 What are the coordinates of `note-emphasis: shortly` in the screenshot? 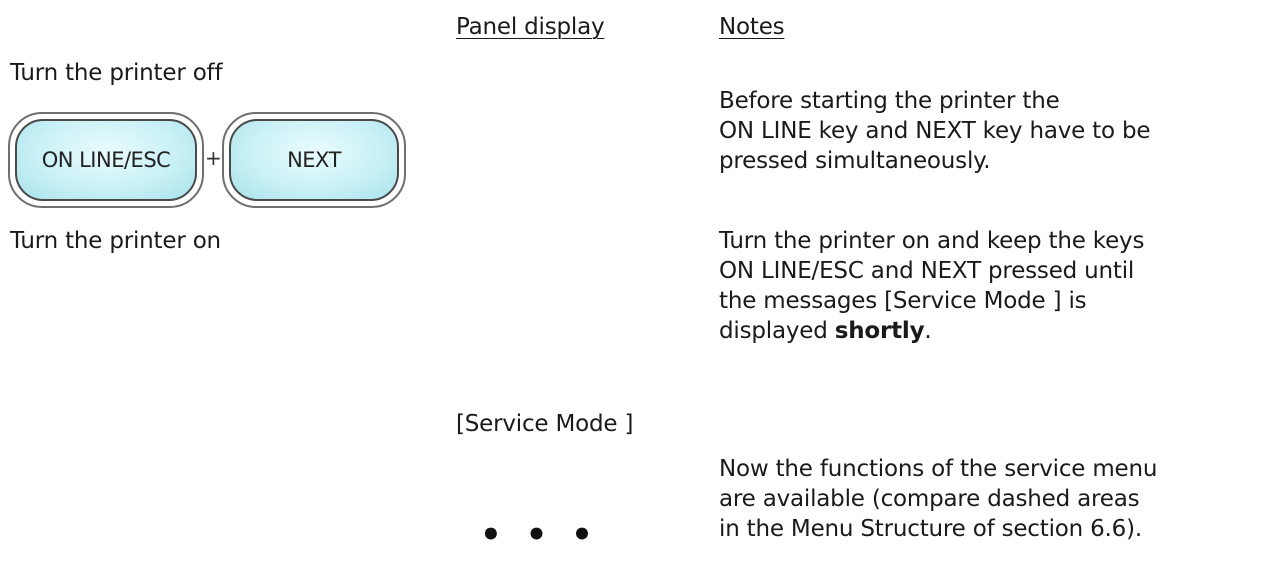 It's located at (879, 331).